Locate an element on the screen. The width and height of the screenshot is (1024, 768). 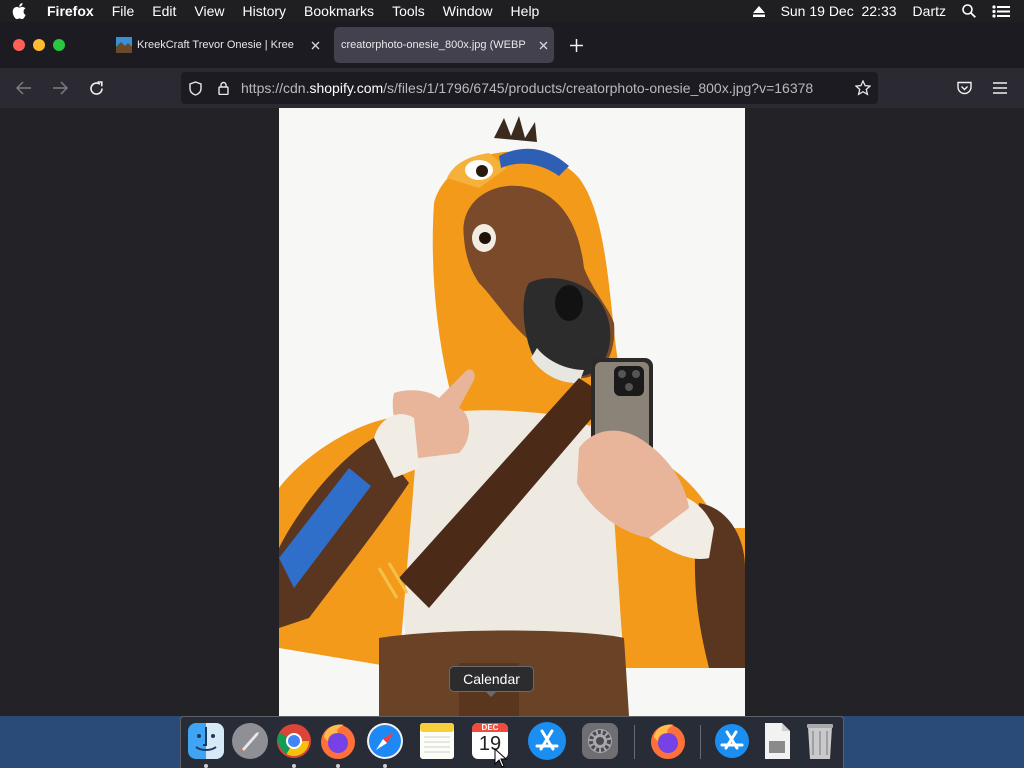
new-tab-plus-icon is located at coordinates (576, 45).